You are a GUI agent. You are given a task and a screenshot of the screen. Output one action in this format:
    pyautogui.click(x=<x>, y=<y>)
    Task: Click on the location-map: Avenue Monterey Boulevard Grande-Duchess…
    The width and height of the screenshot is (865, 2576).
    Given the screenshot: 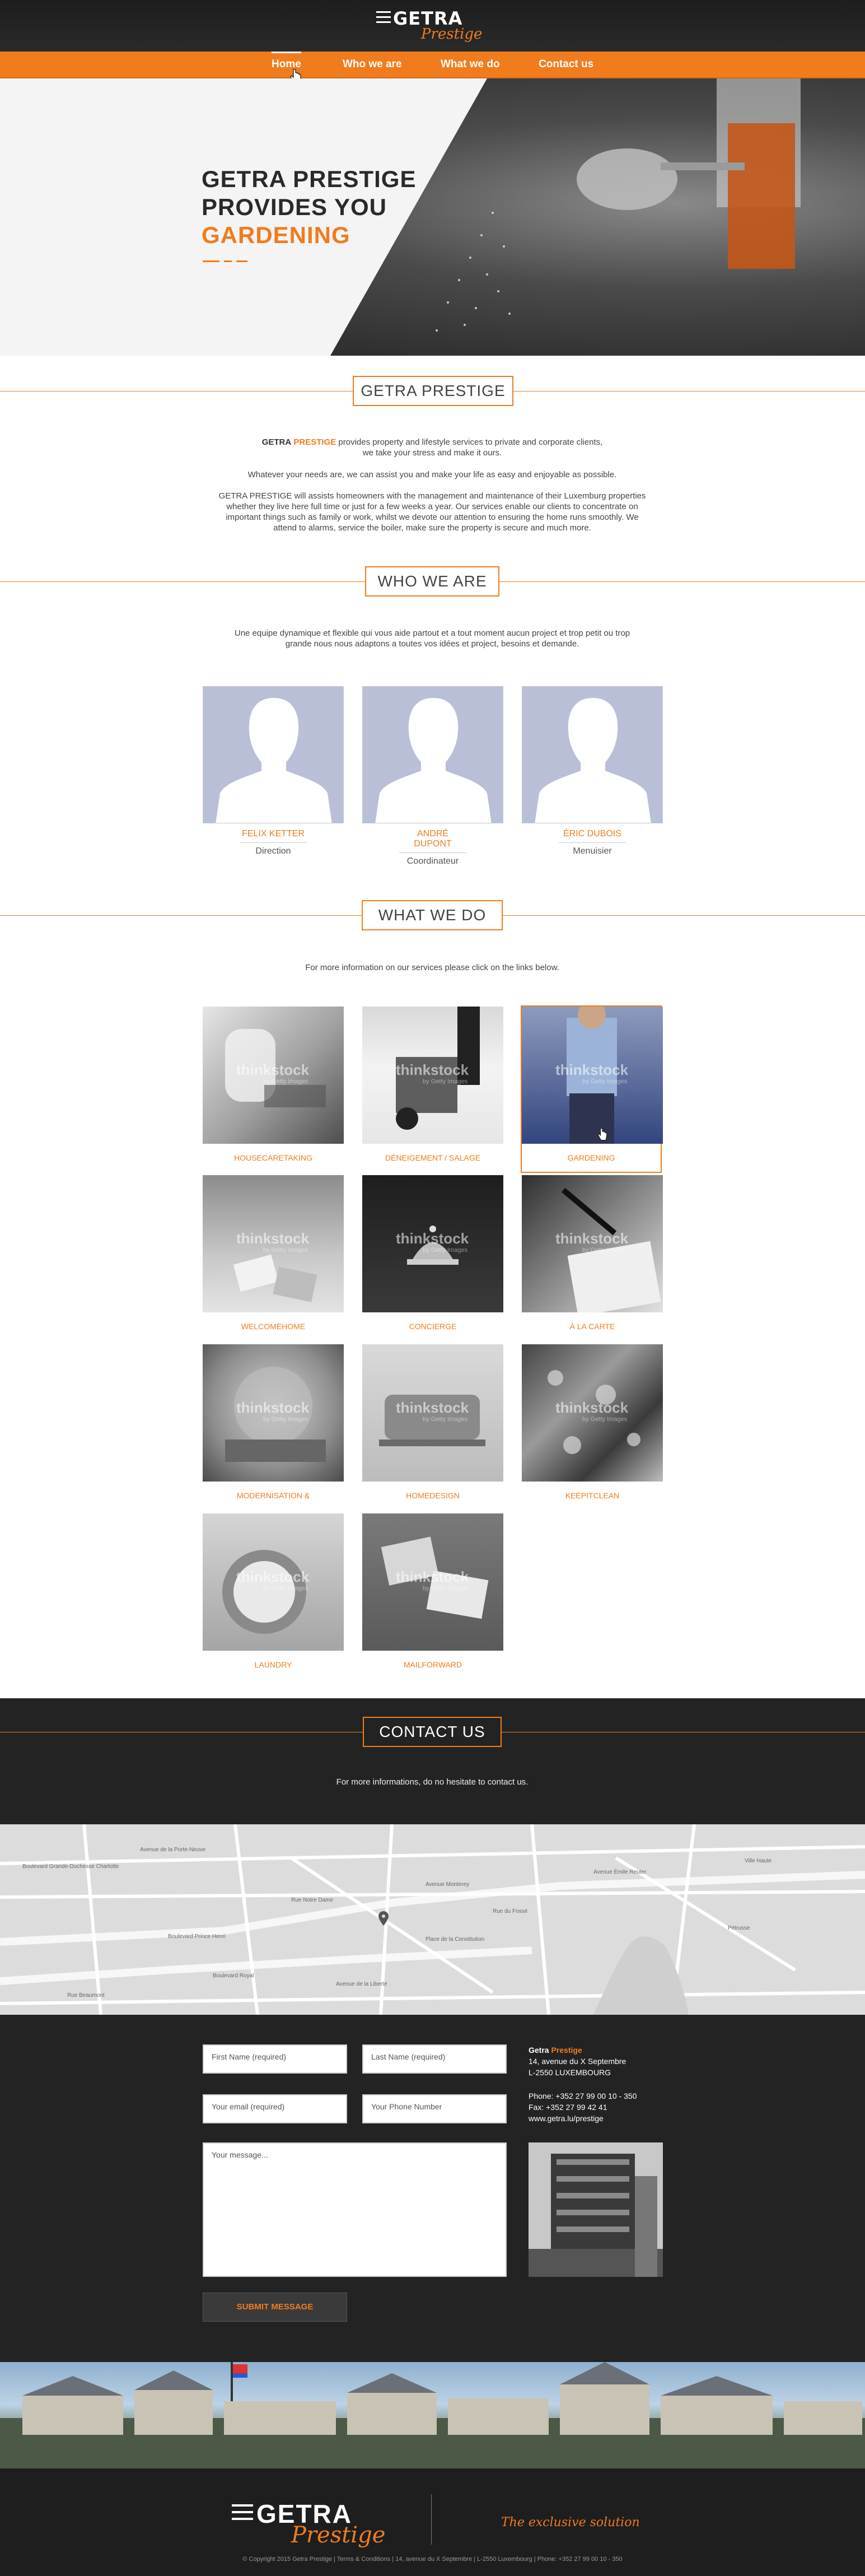 What is the action you would take?
    pyautogui.click(x=432, y=1919)
    